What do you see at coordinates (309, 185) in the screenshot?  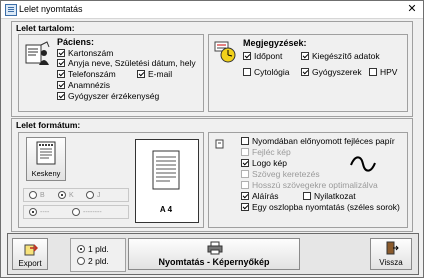 I see `checkbox-long-text-optimized: Hosszú szövegekre optimalizálva` at bounding box center [309, 185].